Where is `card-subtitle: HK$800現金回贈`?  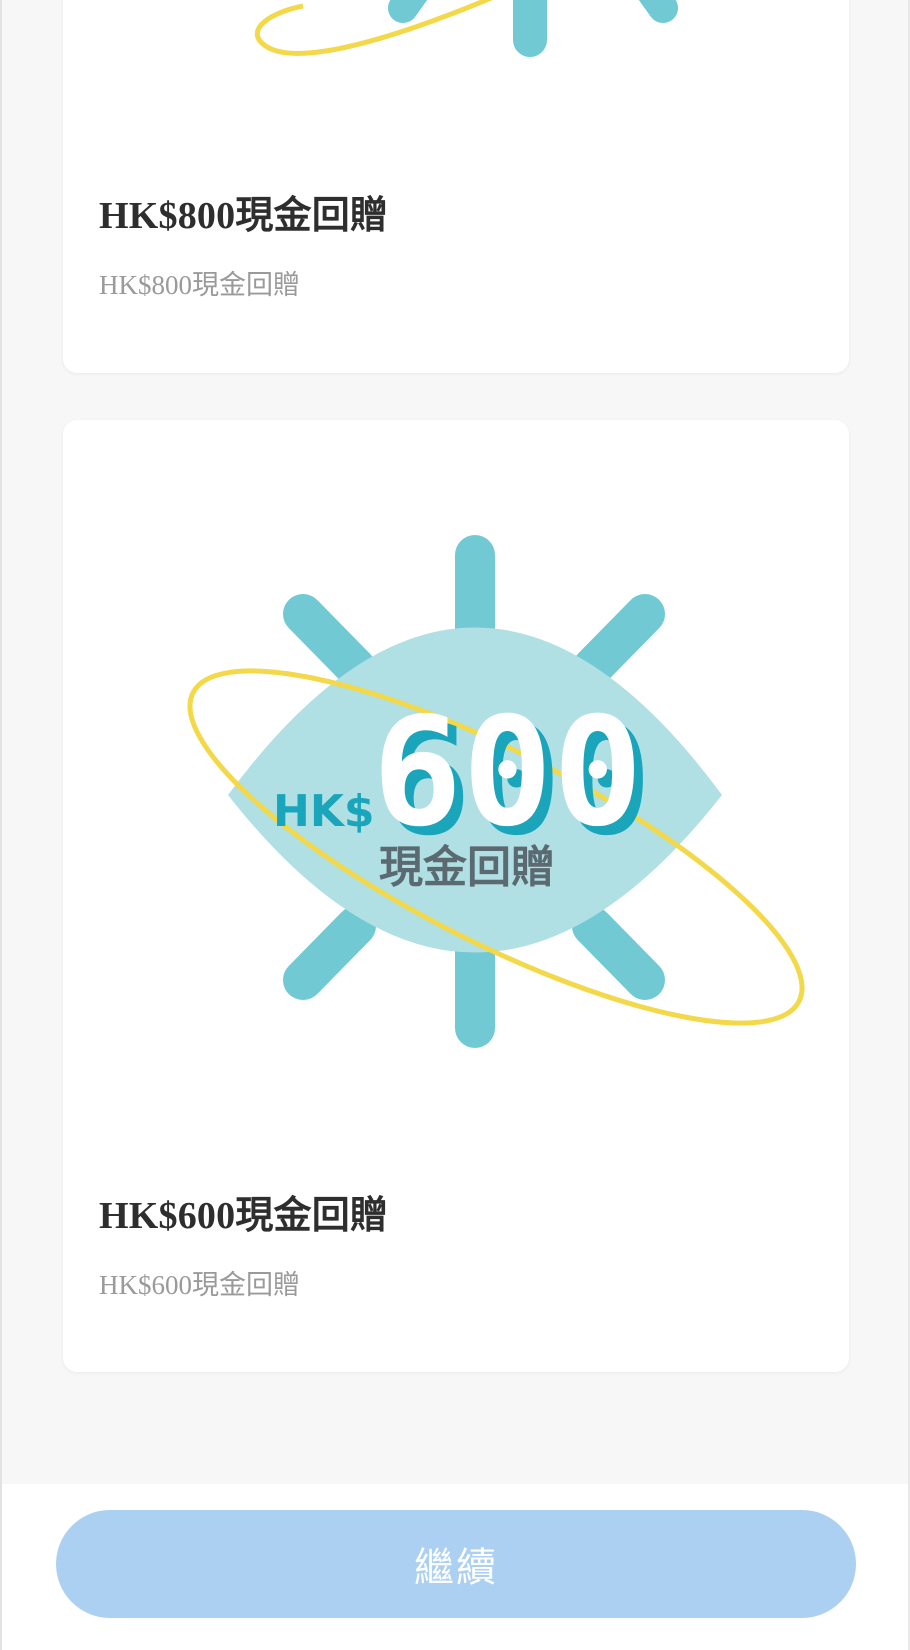 card-subtitle: HK$800現金回贈 is located at coordinates (199, 285).